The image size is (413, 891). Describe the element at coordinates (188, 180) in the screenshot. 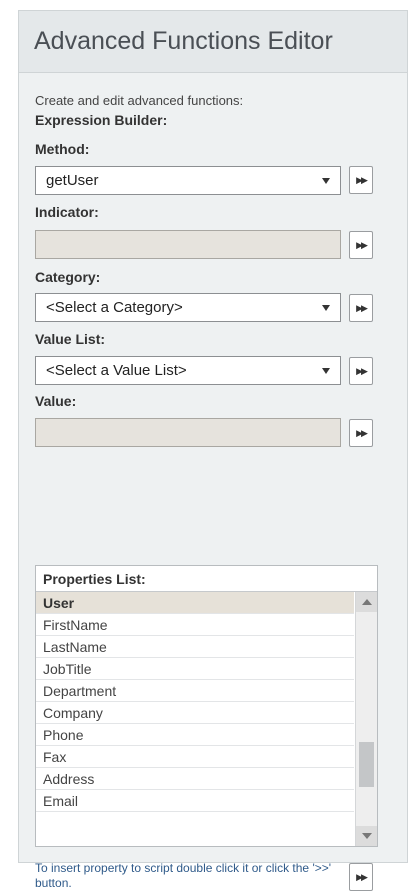

I see `method-select: getUser` at that location.